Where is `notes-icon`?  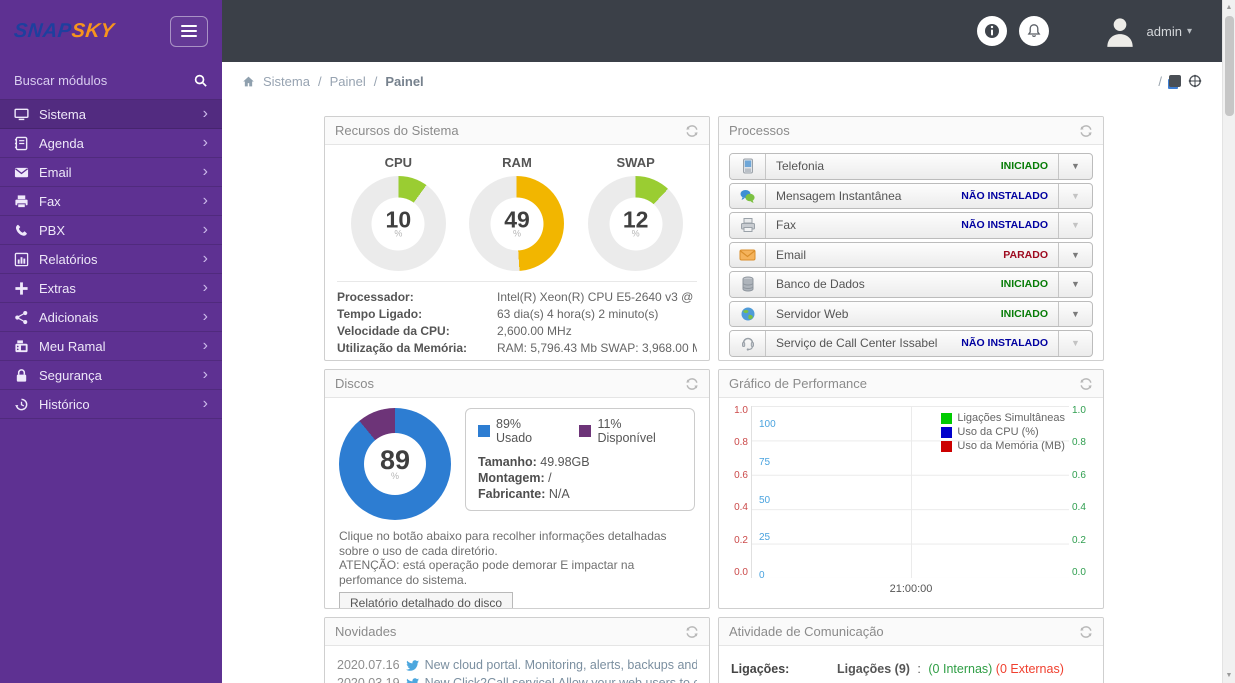 notes-icon is located at coordinates (1175, 81).